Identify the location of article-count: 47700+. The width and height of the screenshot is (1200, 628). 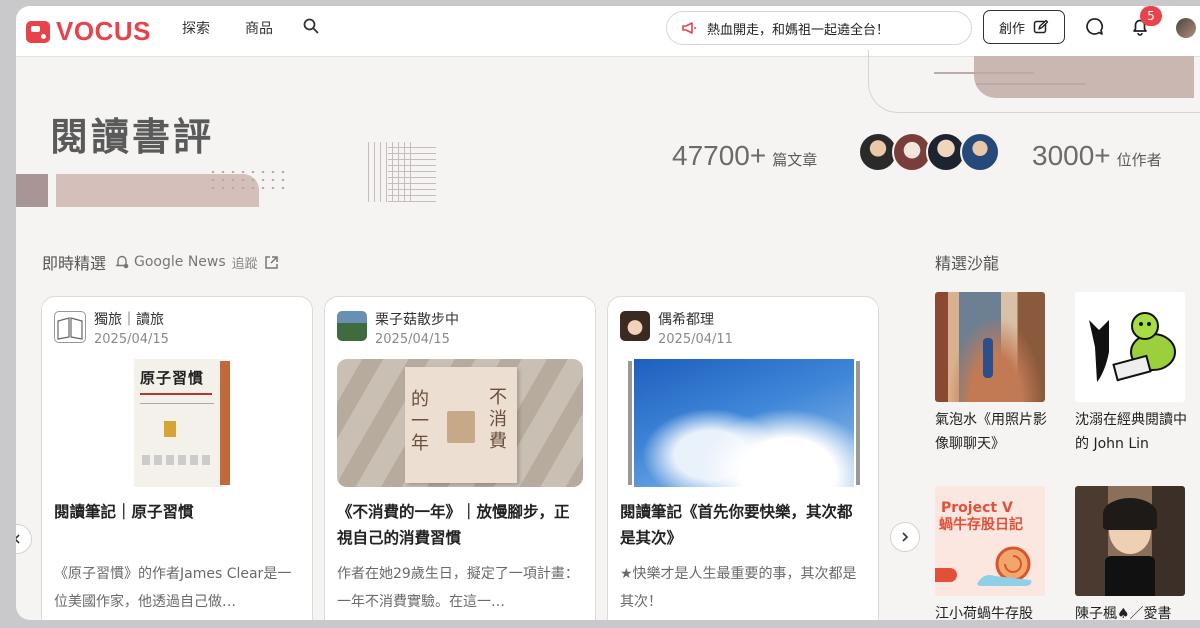
(719, 155).